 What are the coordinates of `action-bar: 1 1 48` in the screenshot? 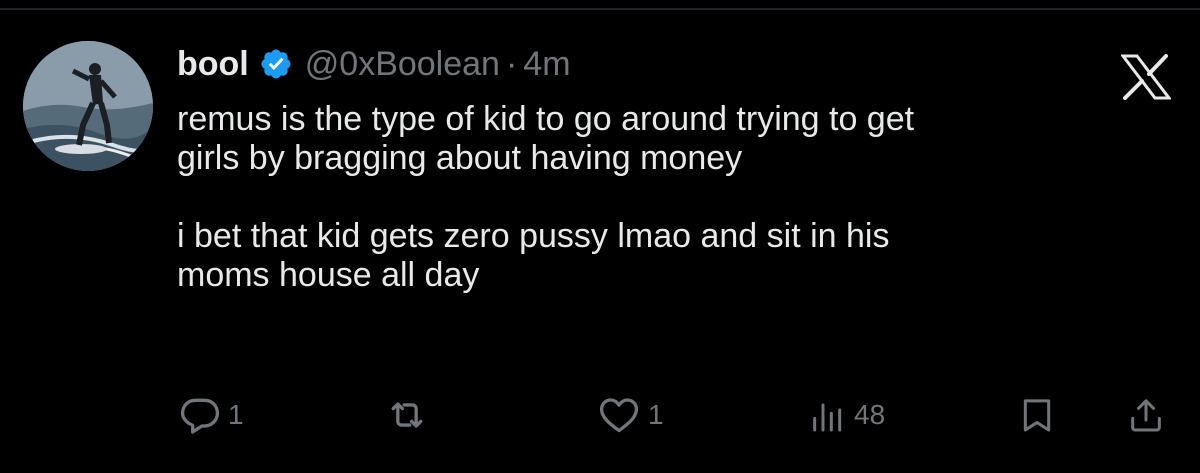 It's located at (600, 415).